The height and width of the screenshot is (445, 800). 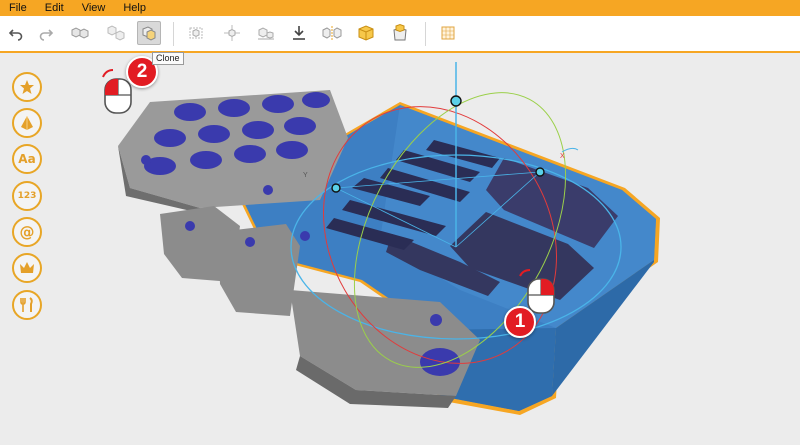 I want to click on symbols-button: @, so click(x=27, y=232).